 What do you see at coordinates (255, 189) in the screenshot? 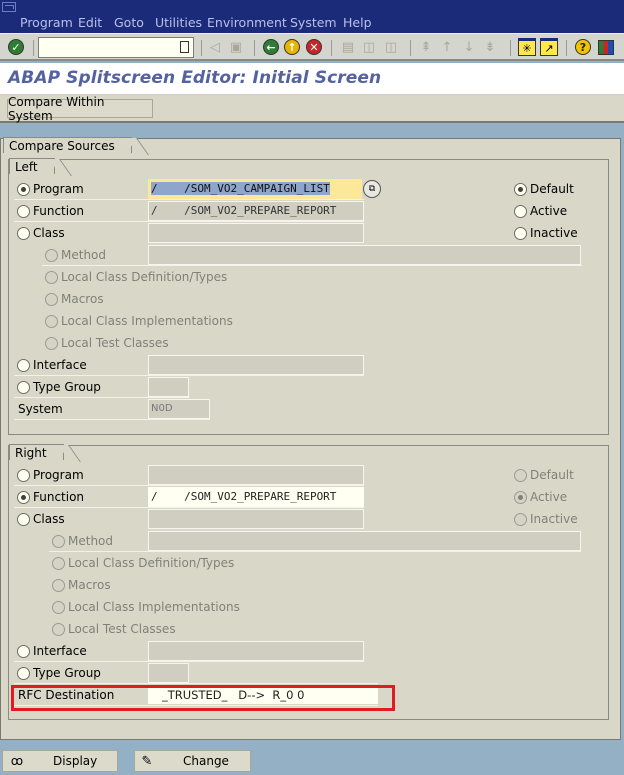
I see `left-program-field: / /SOM_VO2_CAMPAIGN_LIST` at bounding box center [255, 189].